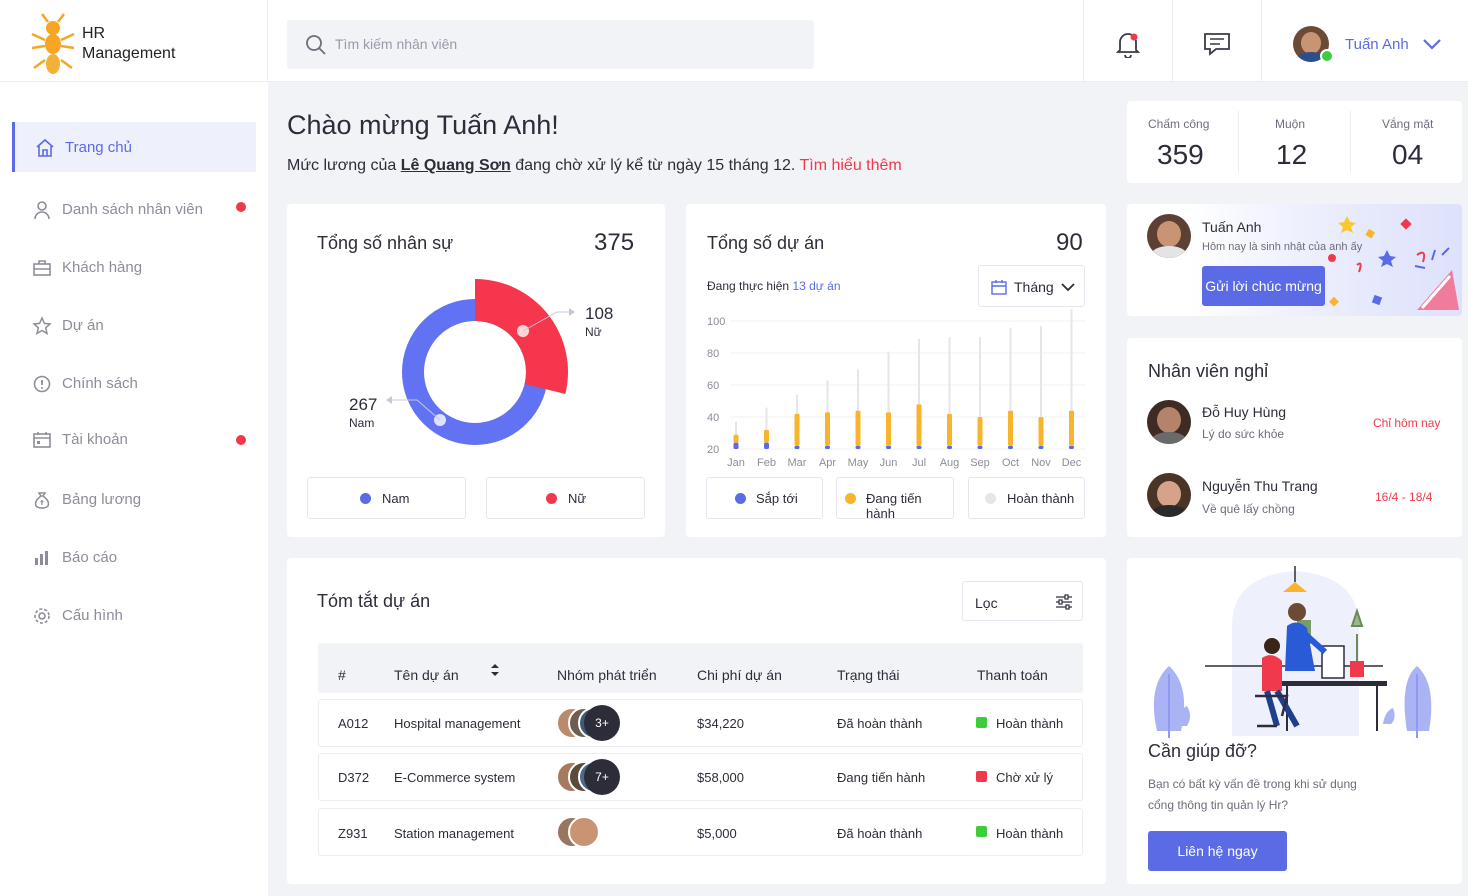  Describe the element at coordinates (614, 242) in the screenshot. I see `staff-total: 375` at that location.